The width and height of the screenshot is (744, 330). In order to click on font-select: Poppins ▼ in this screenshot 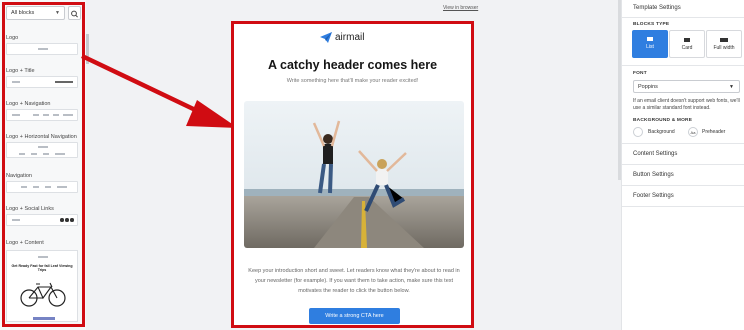, I will do `click(686, 86)`.